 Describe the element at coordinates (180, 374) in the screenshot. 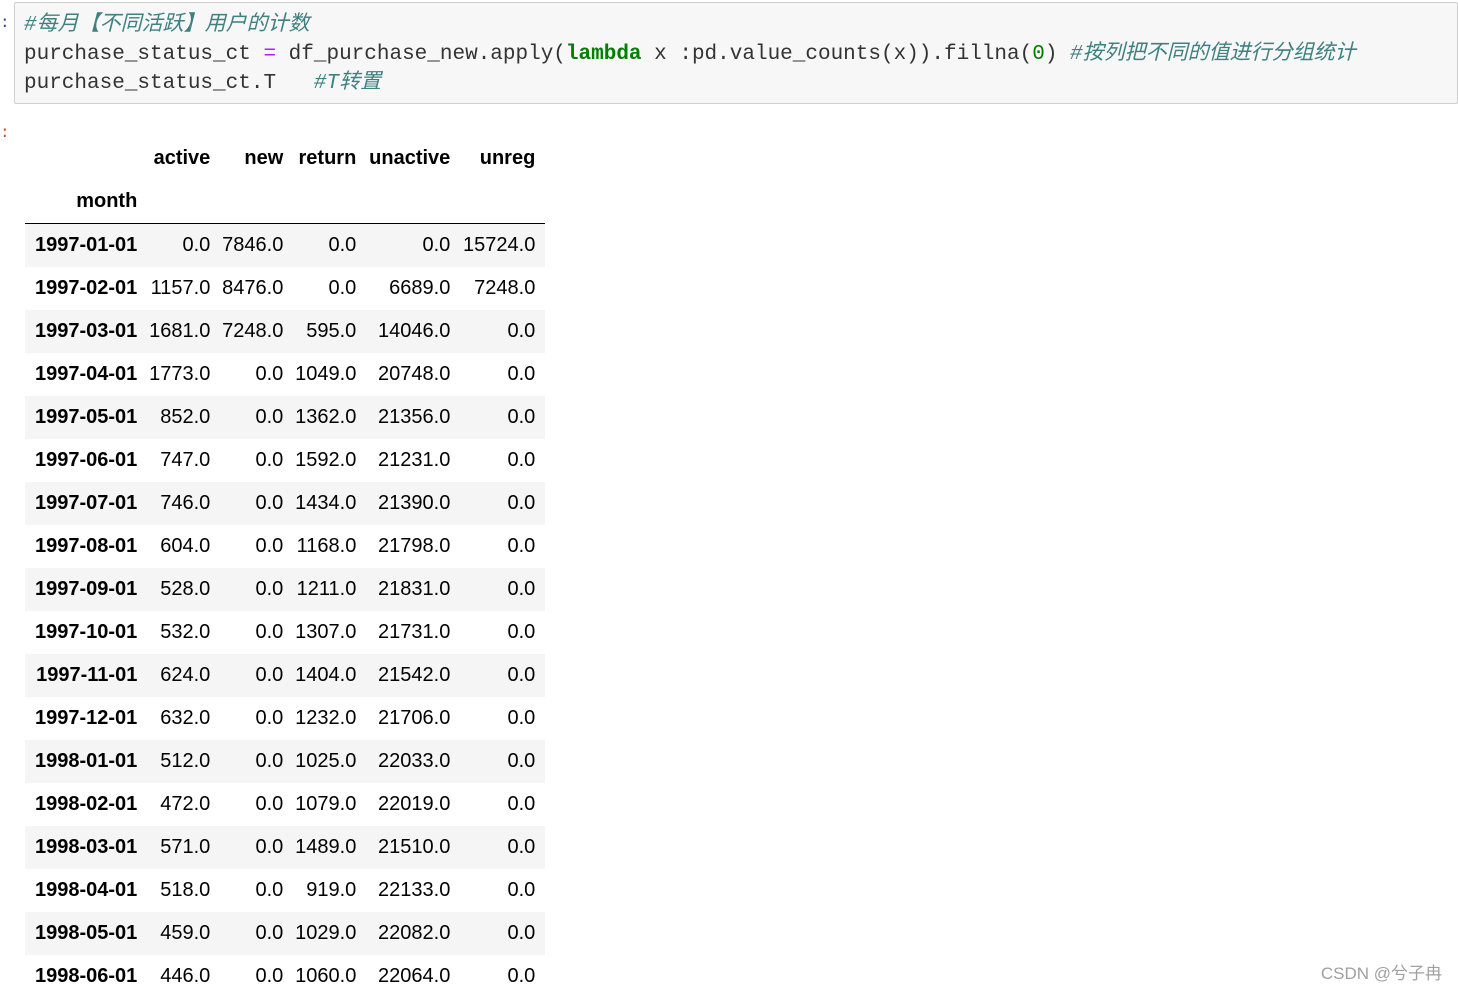

I see `table-cell: 1773.0` at that location.